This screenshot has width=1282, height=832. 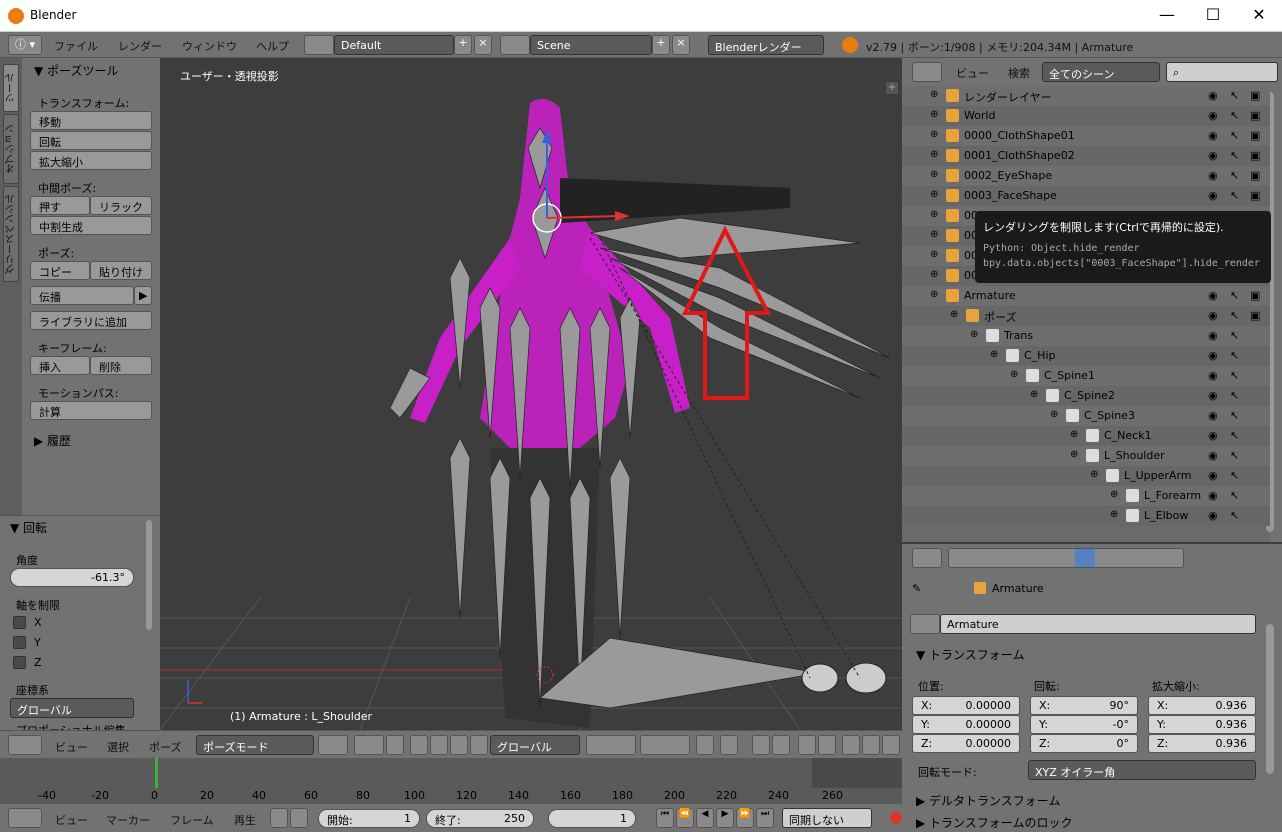 What do you see at coordinates (156, 773) in the screenshot?
I see `current-frame-marker` at bounding box center [156, 773].